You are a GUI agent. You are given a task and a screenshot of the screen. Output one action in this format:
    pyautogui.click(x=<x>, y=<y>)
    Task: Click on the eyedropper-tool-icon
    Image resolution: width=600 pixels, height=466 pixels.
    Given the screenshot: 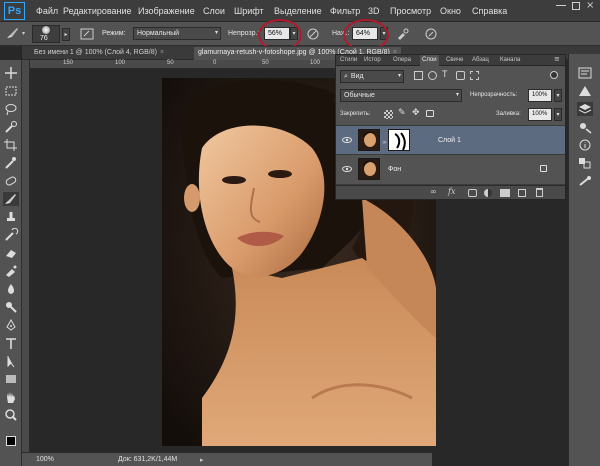 What is the action you would take?
    pyautogui.click(x=11, y=163)
    